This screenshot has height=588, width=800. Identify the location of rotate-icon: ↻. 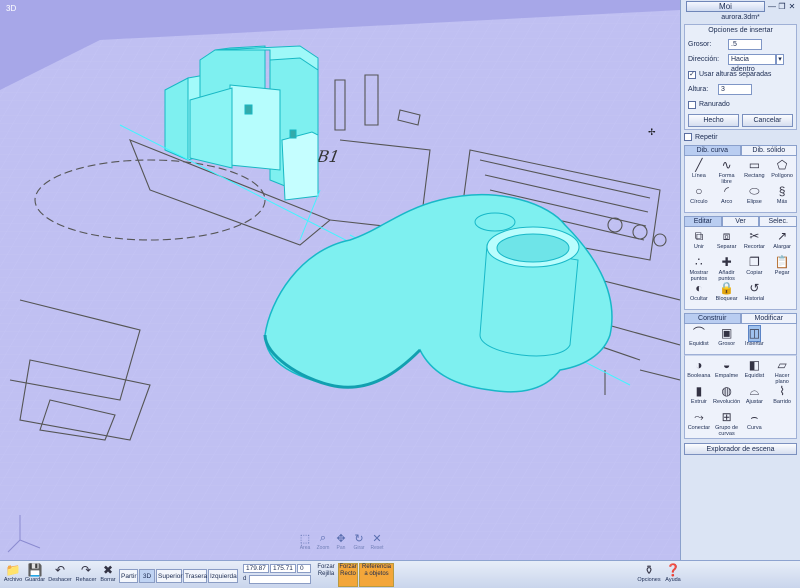
(359, 539).